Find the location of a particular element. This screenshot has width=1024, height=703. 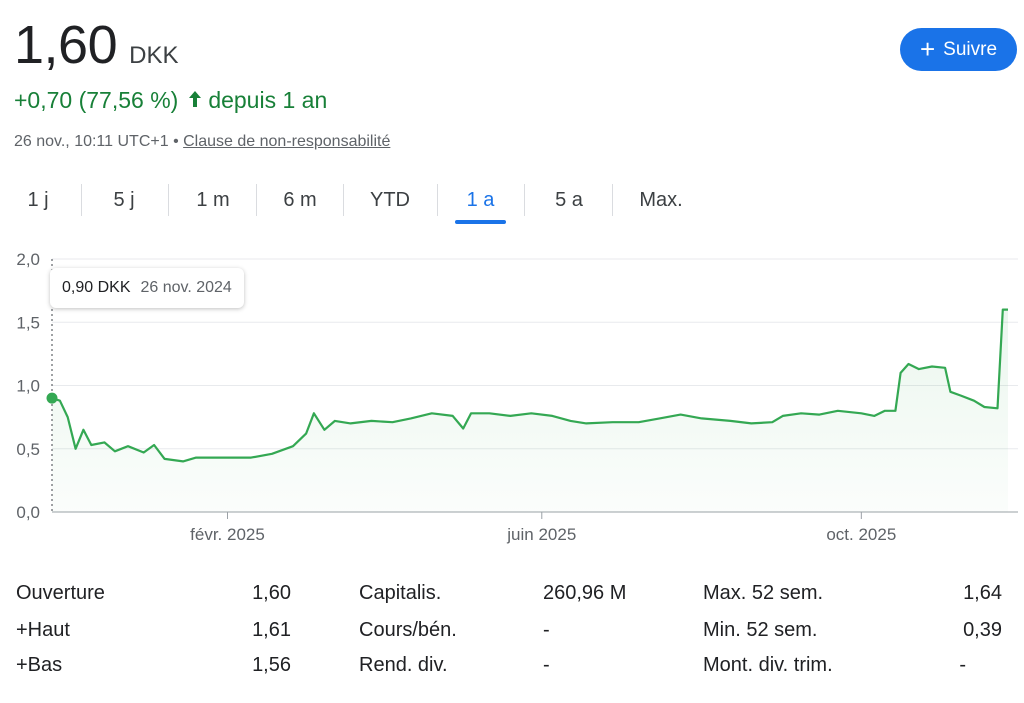

stat-label-52w-high: Max. 52 sem. is located at coordinates (763, 593).